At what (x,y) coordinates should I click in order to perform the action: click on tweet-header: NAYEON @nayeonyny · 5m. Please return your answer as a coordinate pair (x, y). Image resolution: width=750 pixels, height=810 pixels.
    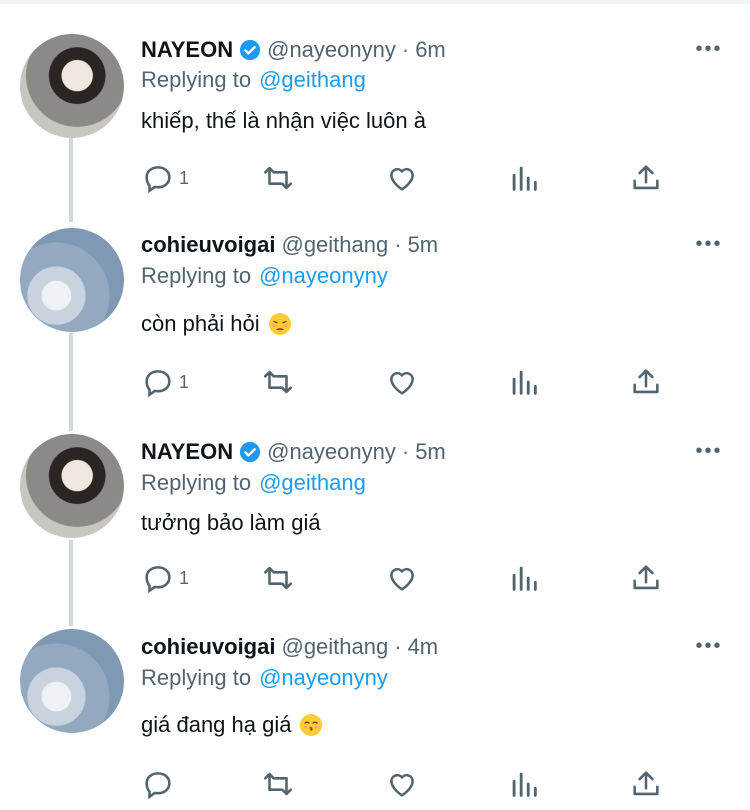
    Looking at the image, I should click on (293, 452).